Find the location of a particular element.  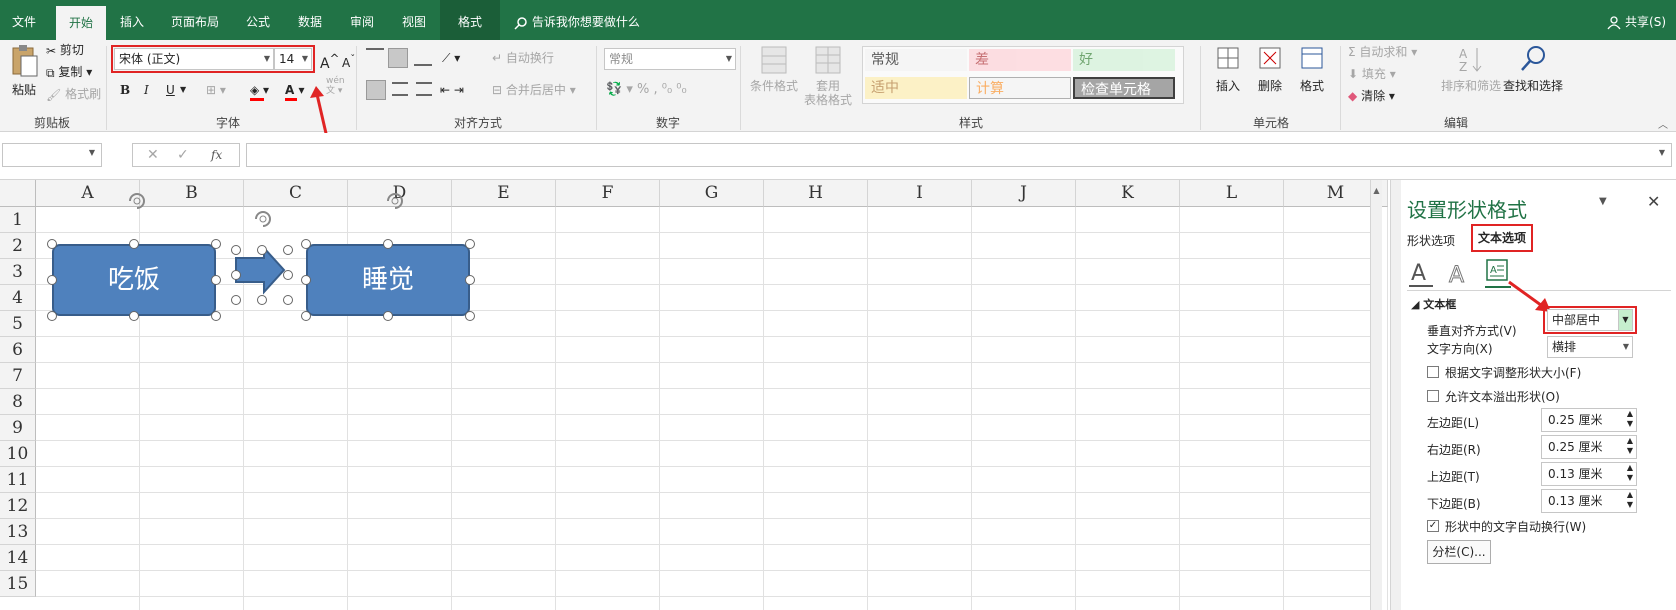

column-header: J is located at coordinates (1024, 193).